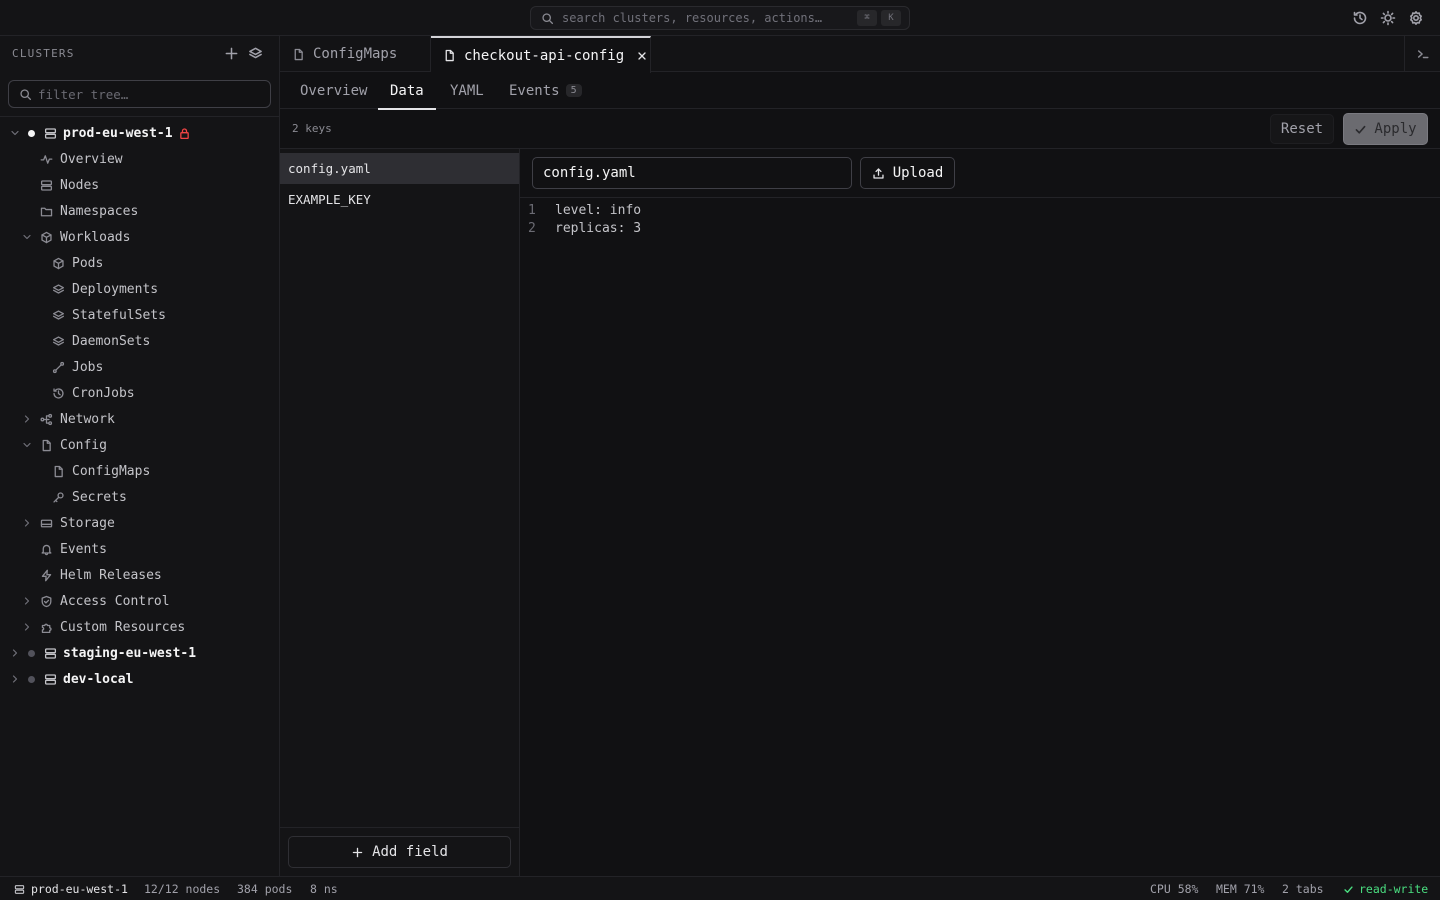  I want to click on tree-item: Workloads, so click(139, 237).